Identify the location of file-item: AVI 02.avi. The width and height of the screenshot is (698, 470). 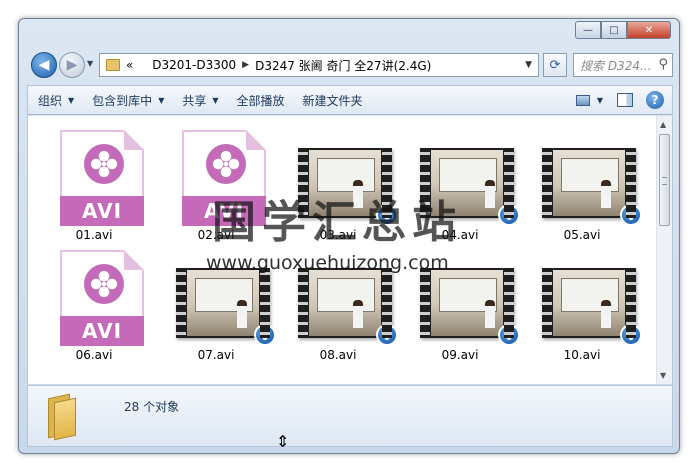
(217, 182).